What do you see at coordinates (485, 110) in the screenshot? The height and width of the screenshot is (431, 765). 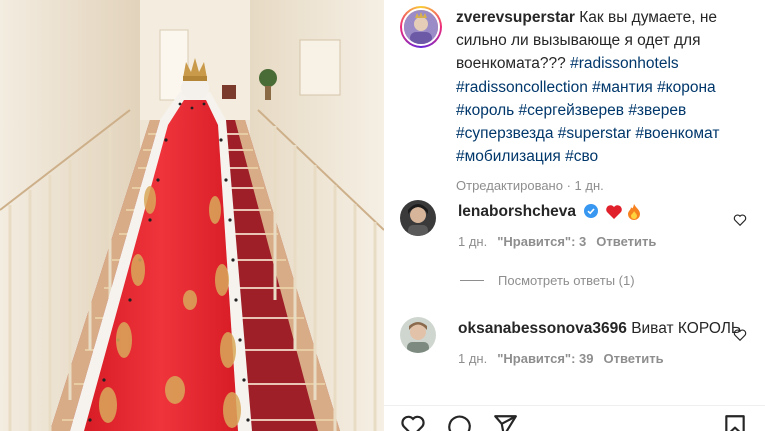 I see `hashtag-link: #король` at bounding box center [485, 110].